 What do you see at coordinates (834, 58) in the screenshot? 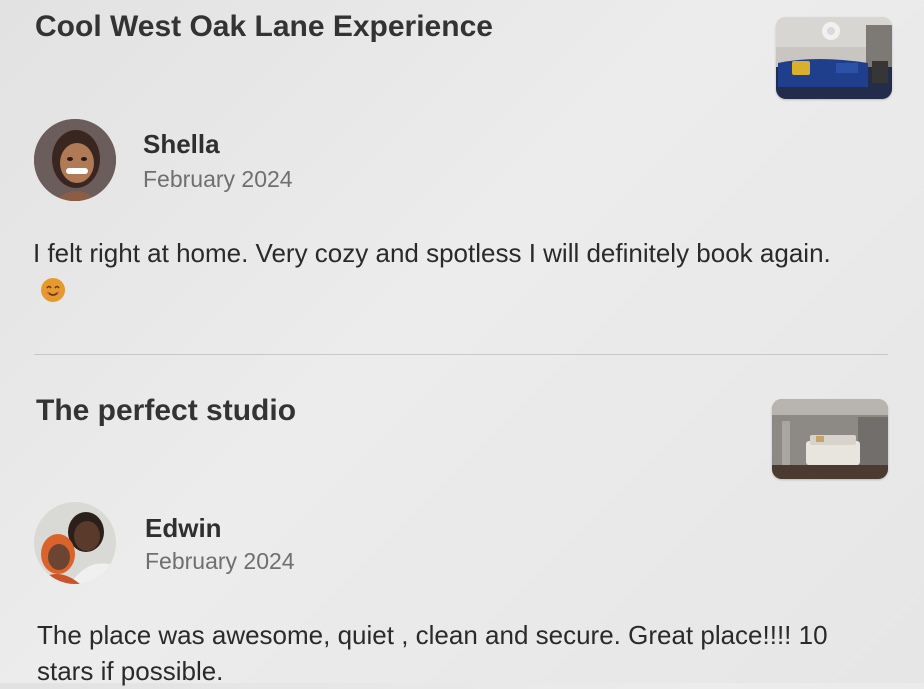
I see `living-room-photo` at bounding box center [834, 58].